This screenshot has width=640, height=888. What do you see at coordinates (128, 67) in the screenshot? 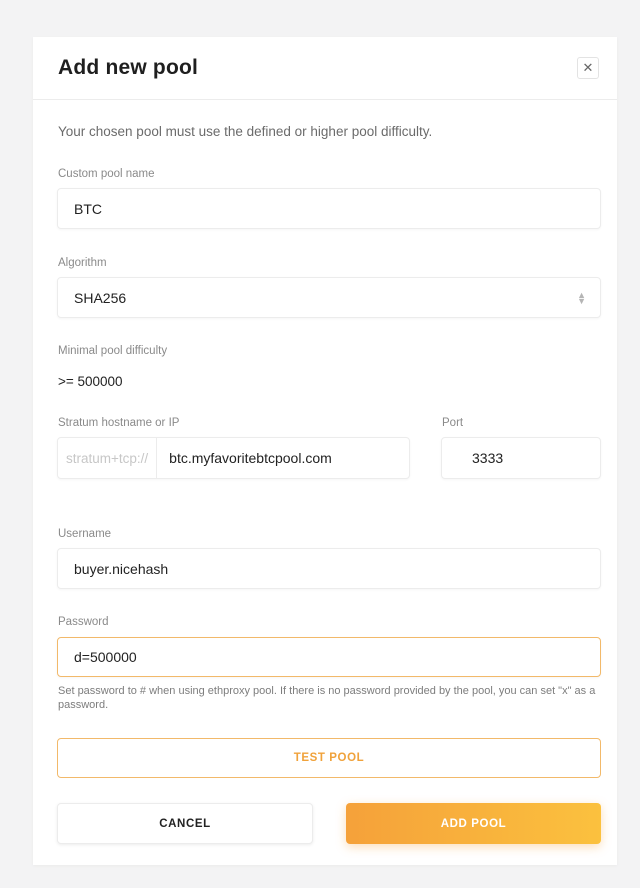
I see `dialog-title: Add new pool` at bounding box center [128, 67].